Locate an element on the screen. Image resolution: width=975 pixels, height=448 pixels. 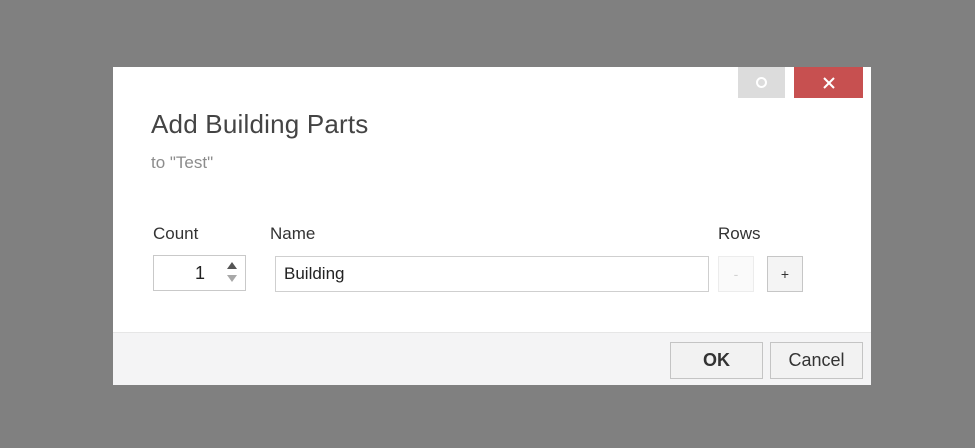
ok-button: OK is located at coordinates (716, 360).